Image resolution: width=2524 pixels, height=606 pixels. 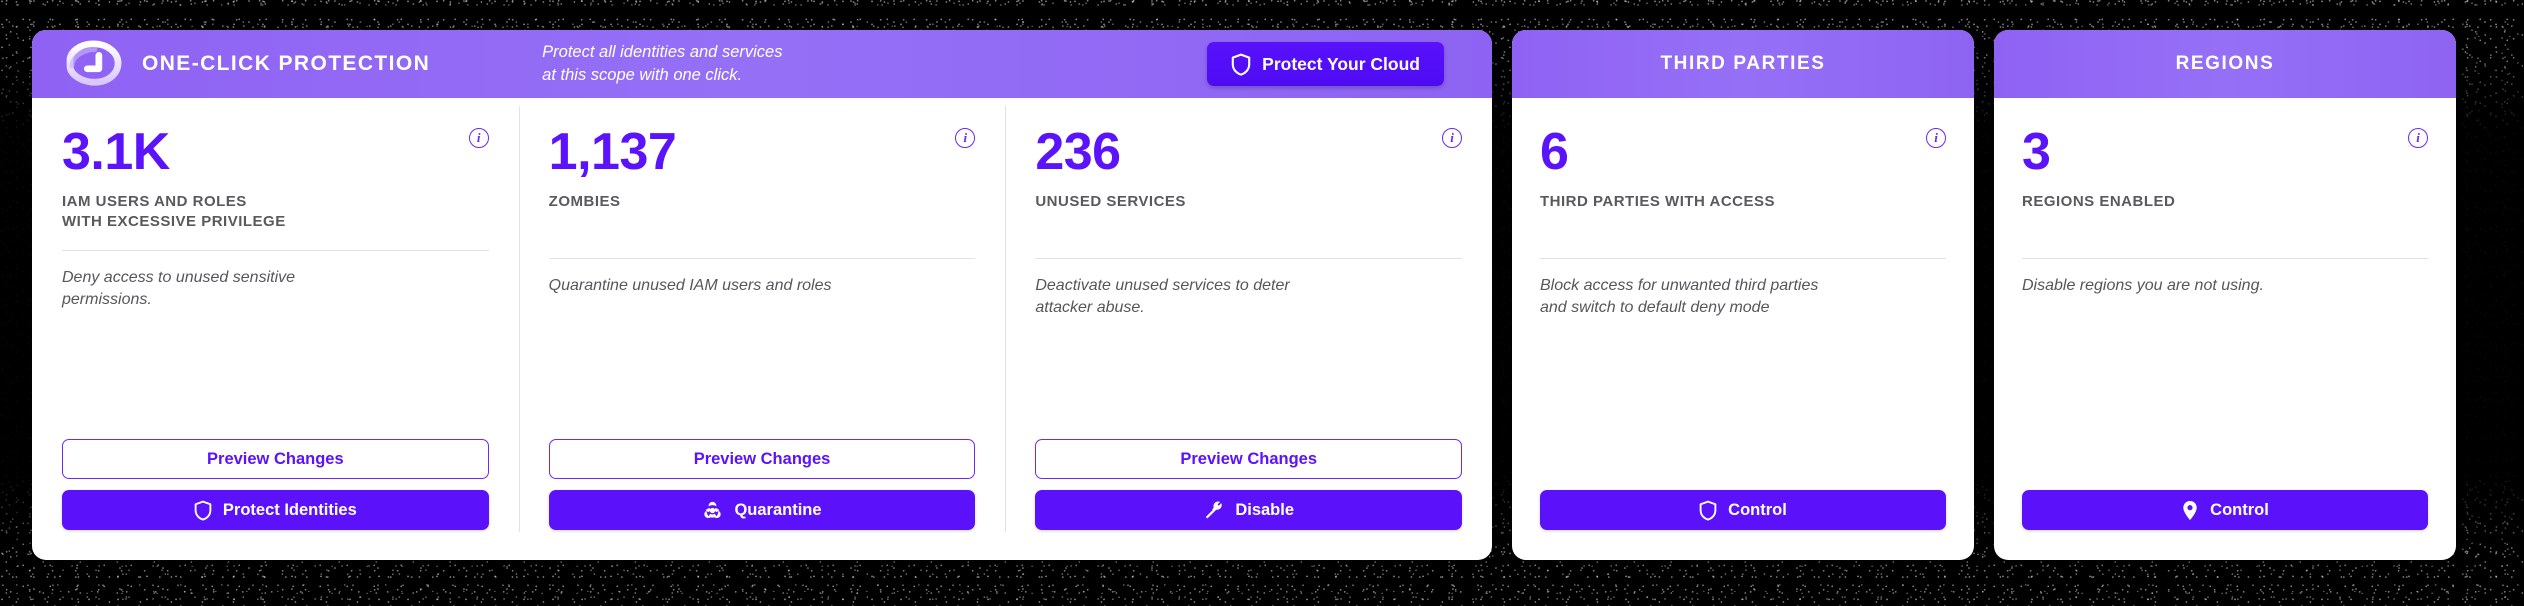 I want to click on disable-label: Disable, so click(x=1265, y=509).